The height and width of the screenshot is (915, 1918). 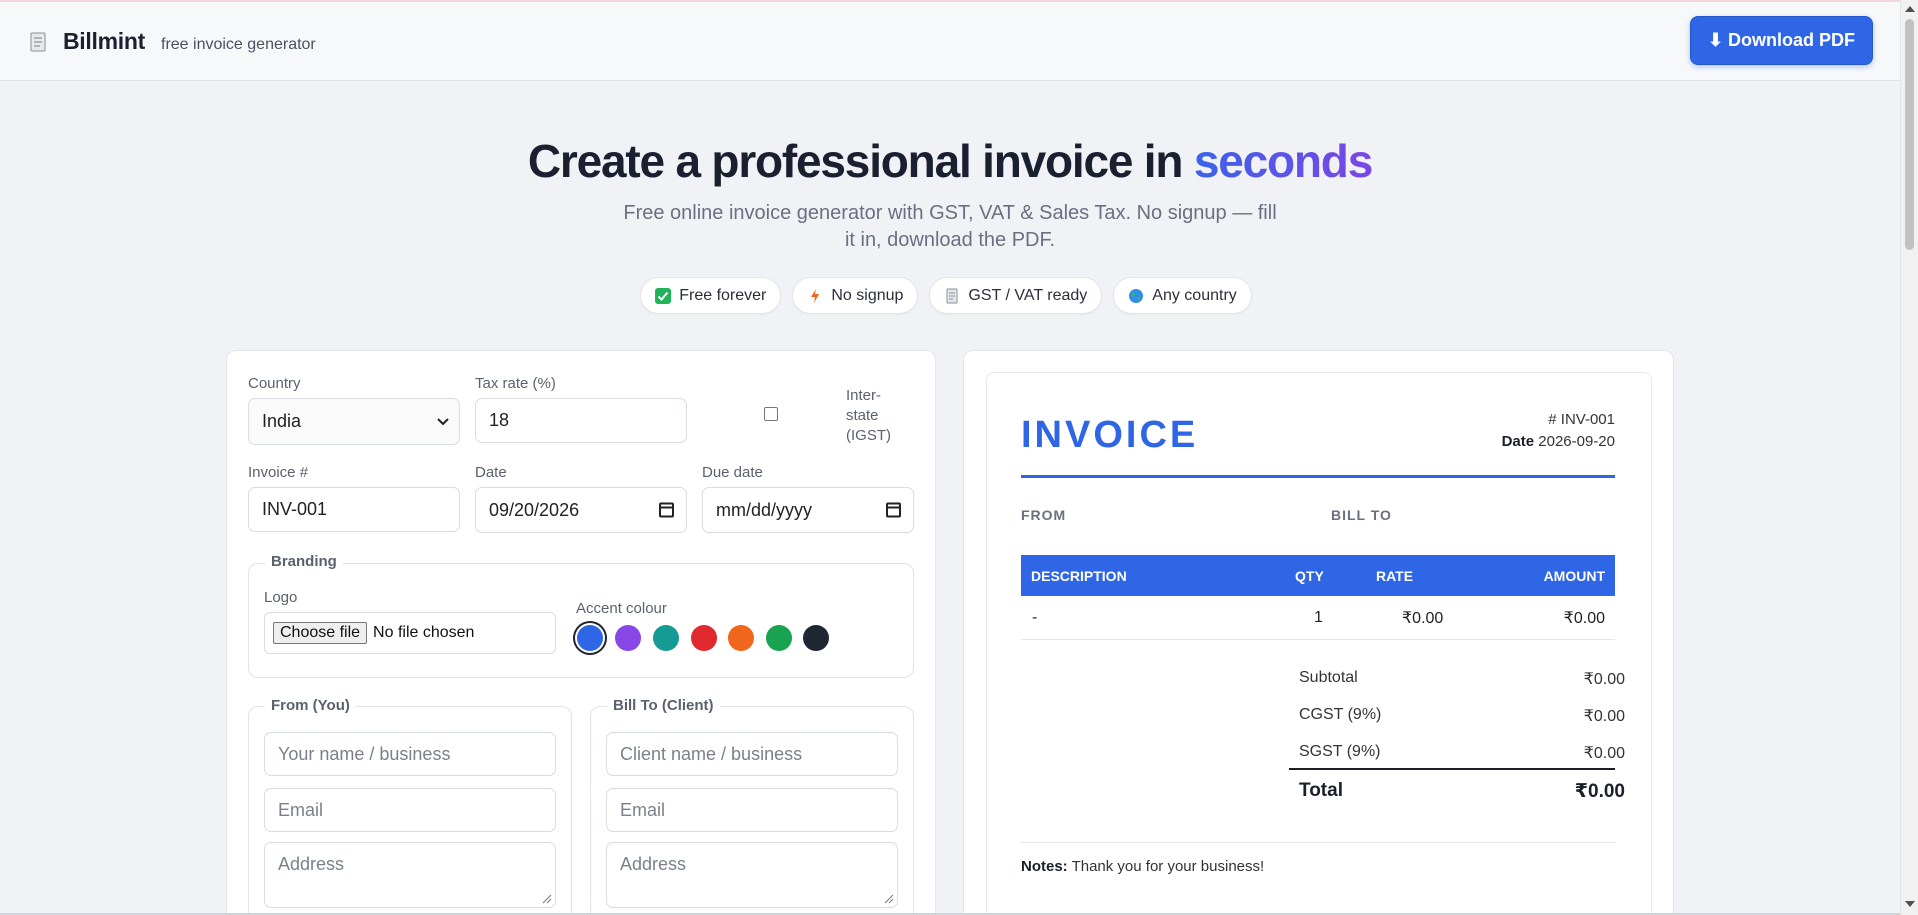 What do you see at coordinates (779, 638) in the screenshot?
I see `accent-swatch-green` at bounding box center [779, 638].